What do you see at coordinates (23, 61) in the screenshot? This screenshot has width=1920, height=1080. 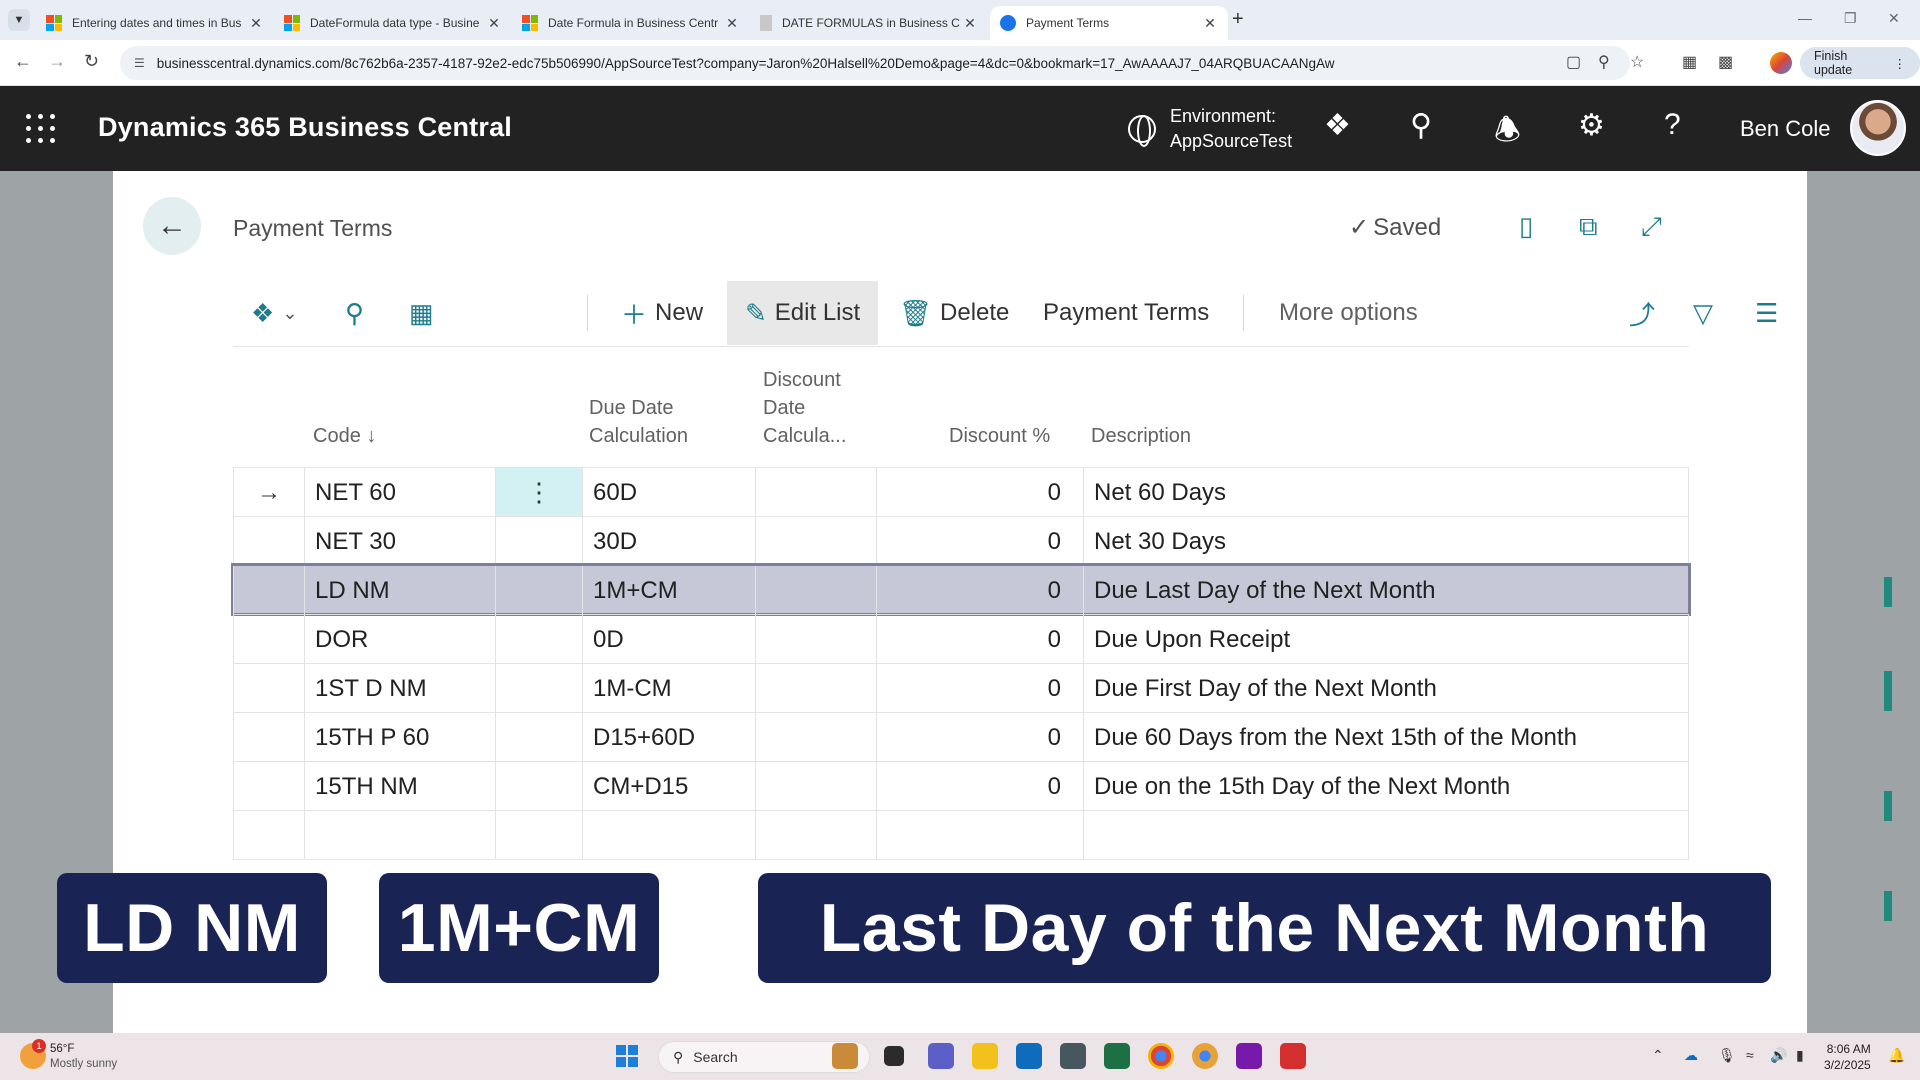 I see `back-nav-icon: ←` at bounding box center [23, 61].